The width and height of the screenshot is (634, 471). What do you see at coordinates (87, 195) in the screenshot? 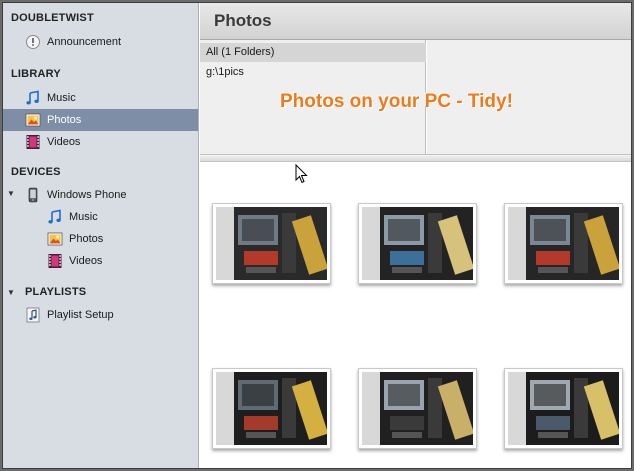
I see `sidebar-item-label: Windows Phone` at bounding box center [87, 195].